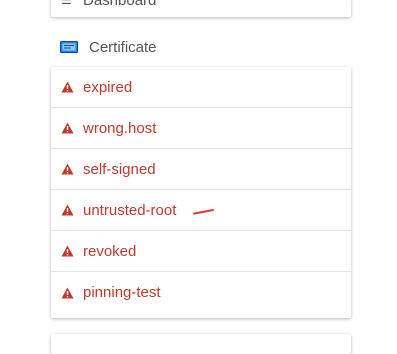 This screenshot has width=397, height=354. What do you see at coordinates (120, 4) in the screenshot?
I see `dashboard-label: Dashboard` at bounding box center [120, 4].